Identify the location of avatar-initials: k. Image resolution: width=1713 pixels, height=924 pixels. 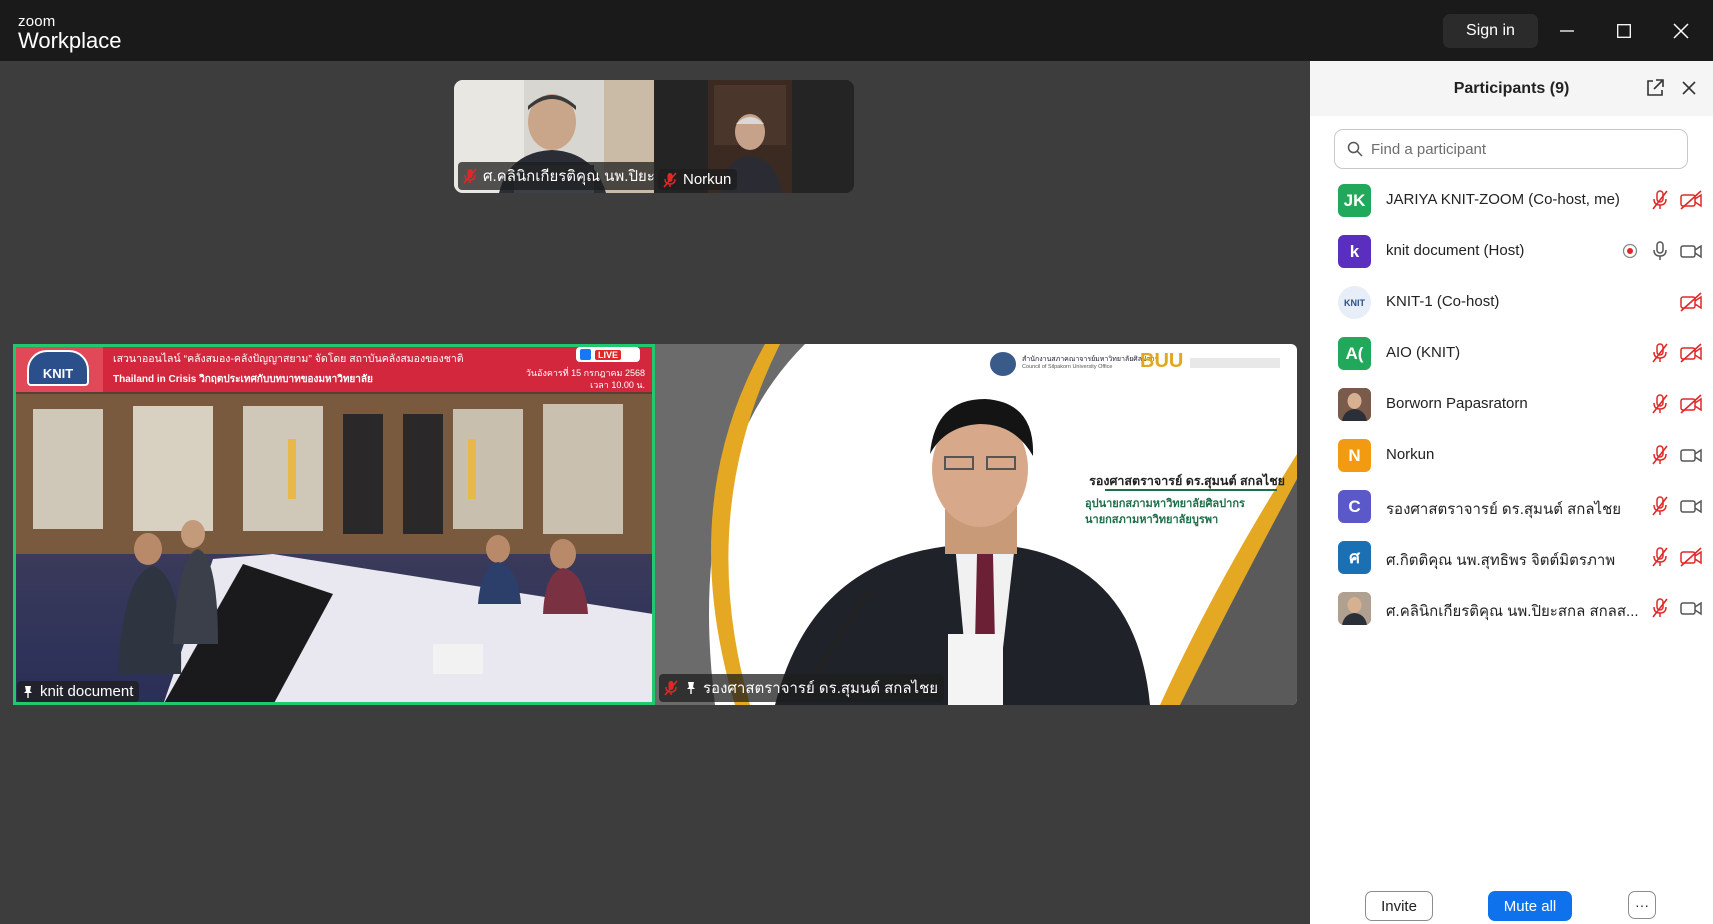
(1354, 251).